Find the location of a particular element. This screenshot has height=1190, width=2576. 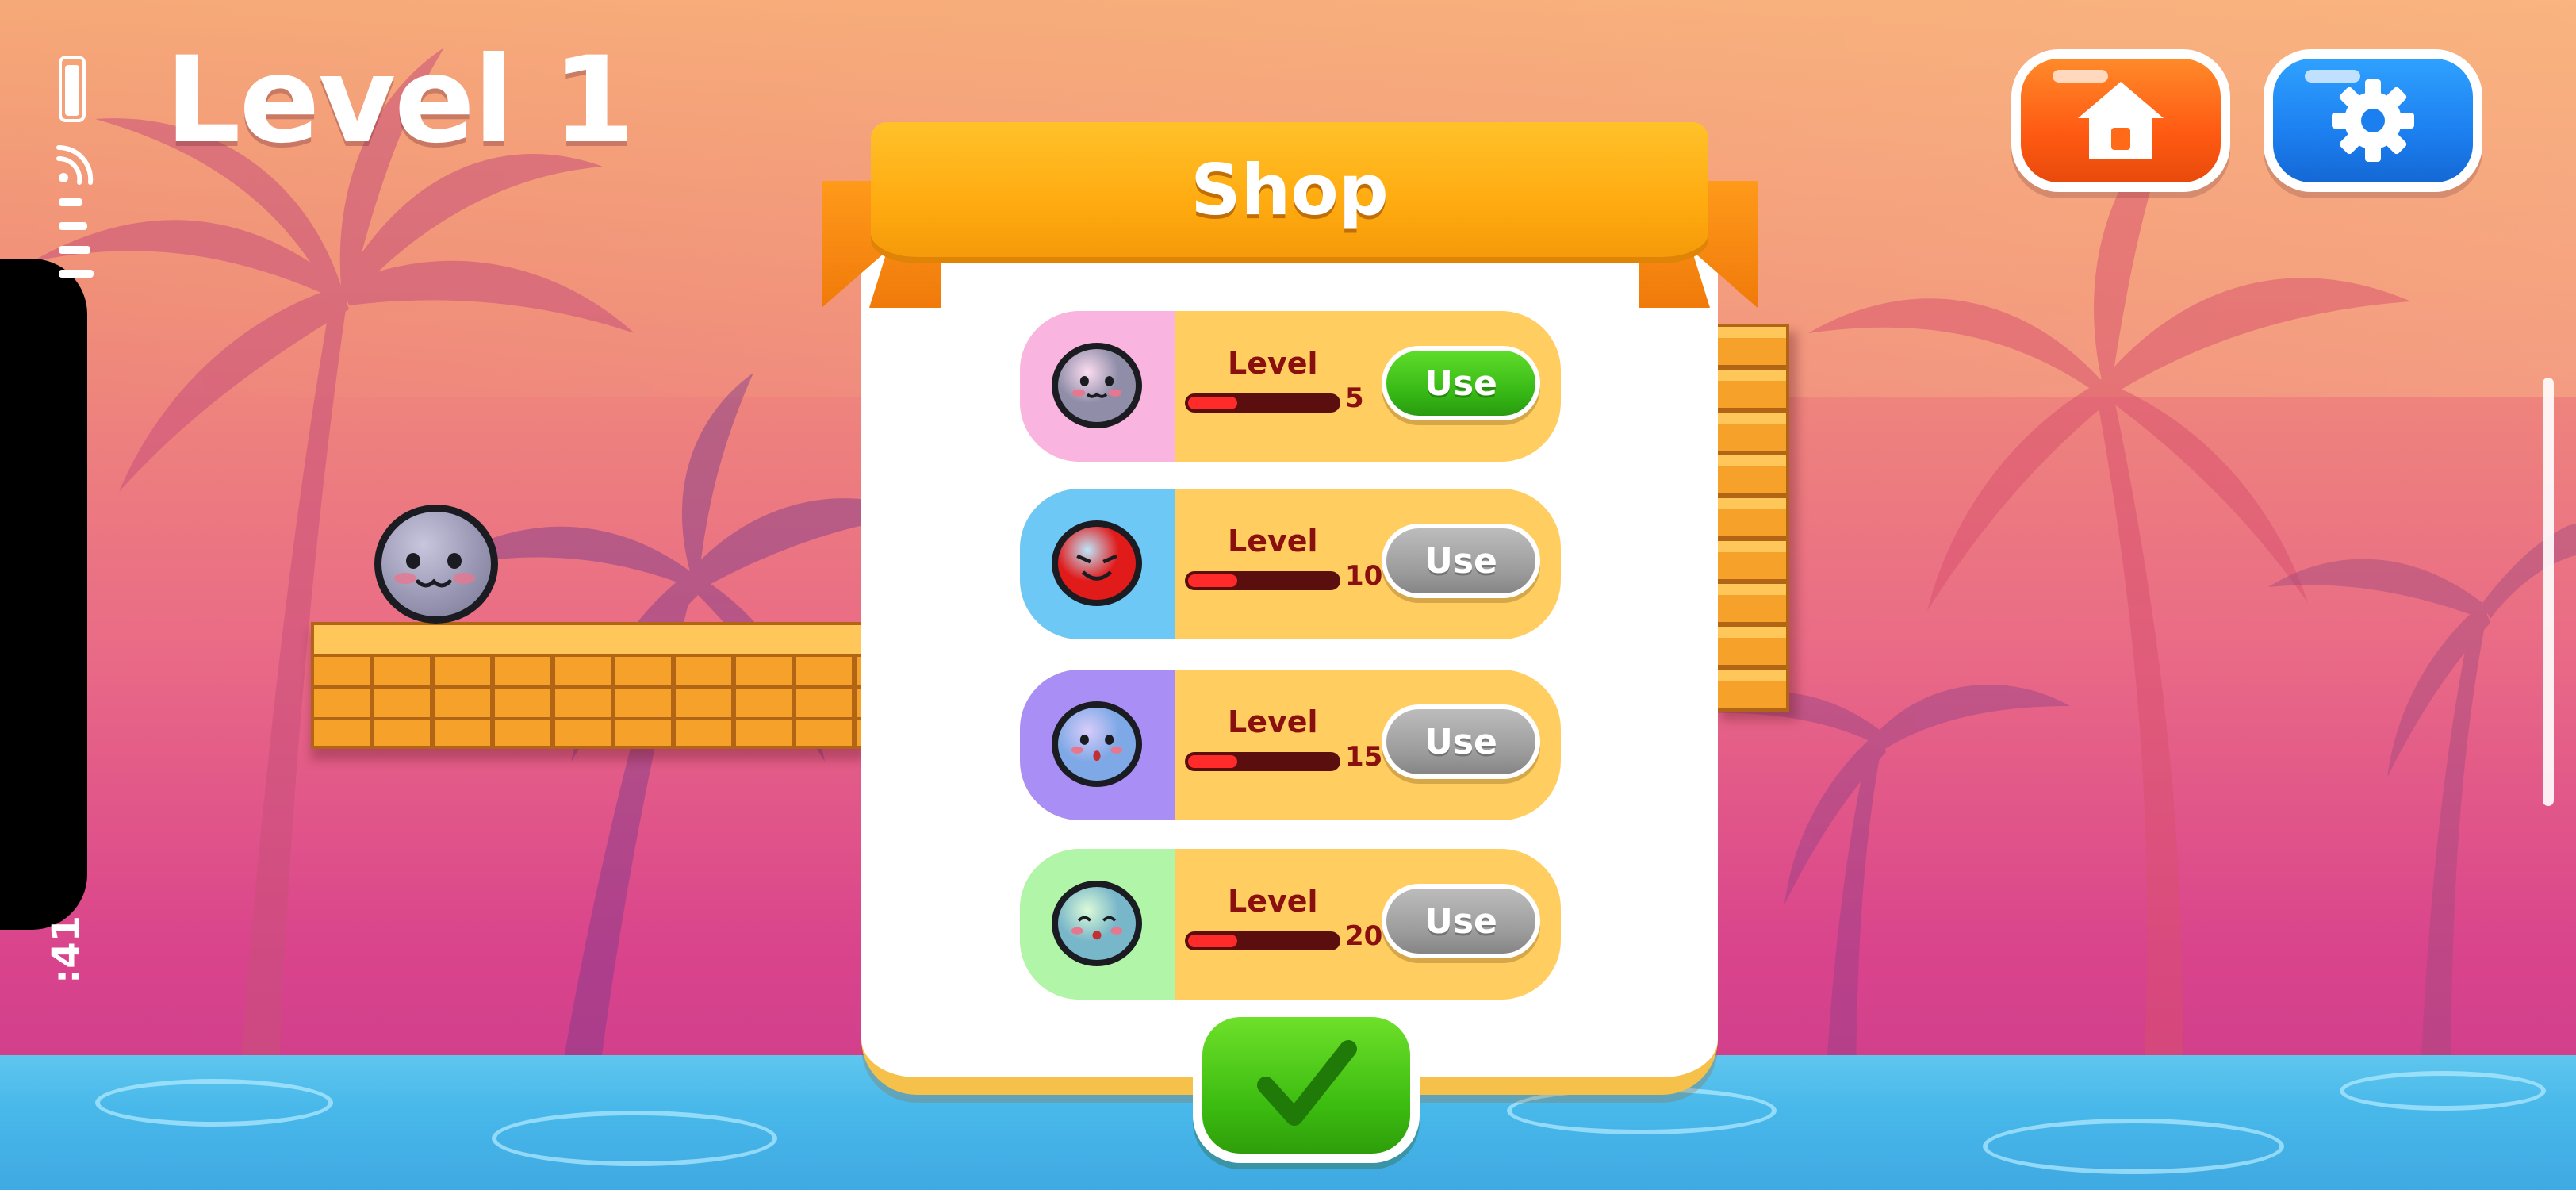

level-title: Level 1 is located at coordinates (400, 101).